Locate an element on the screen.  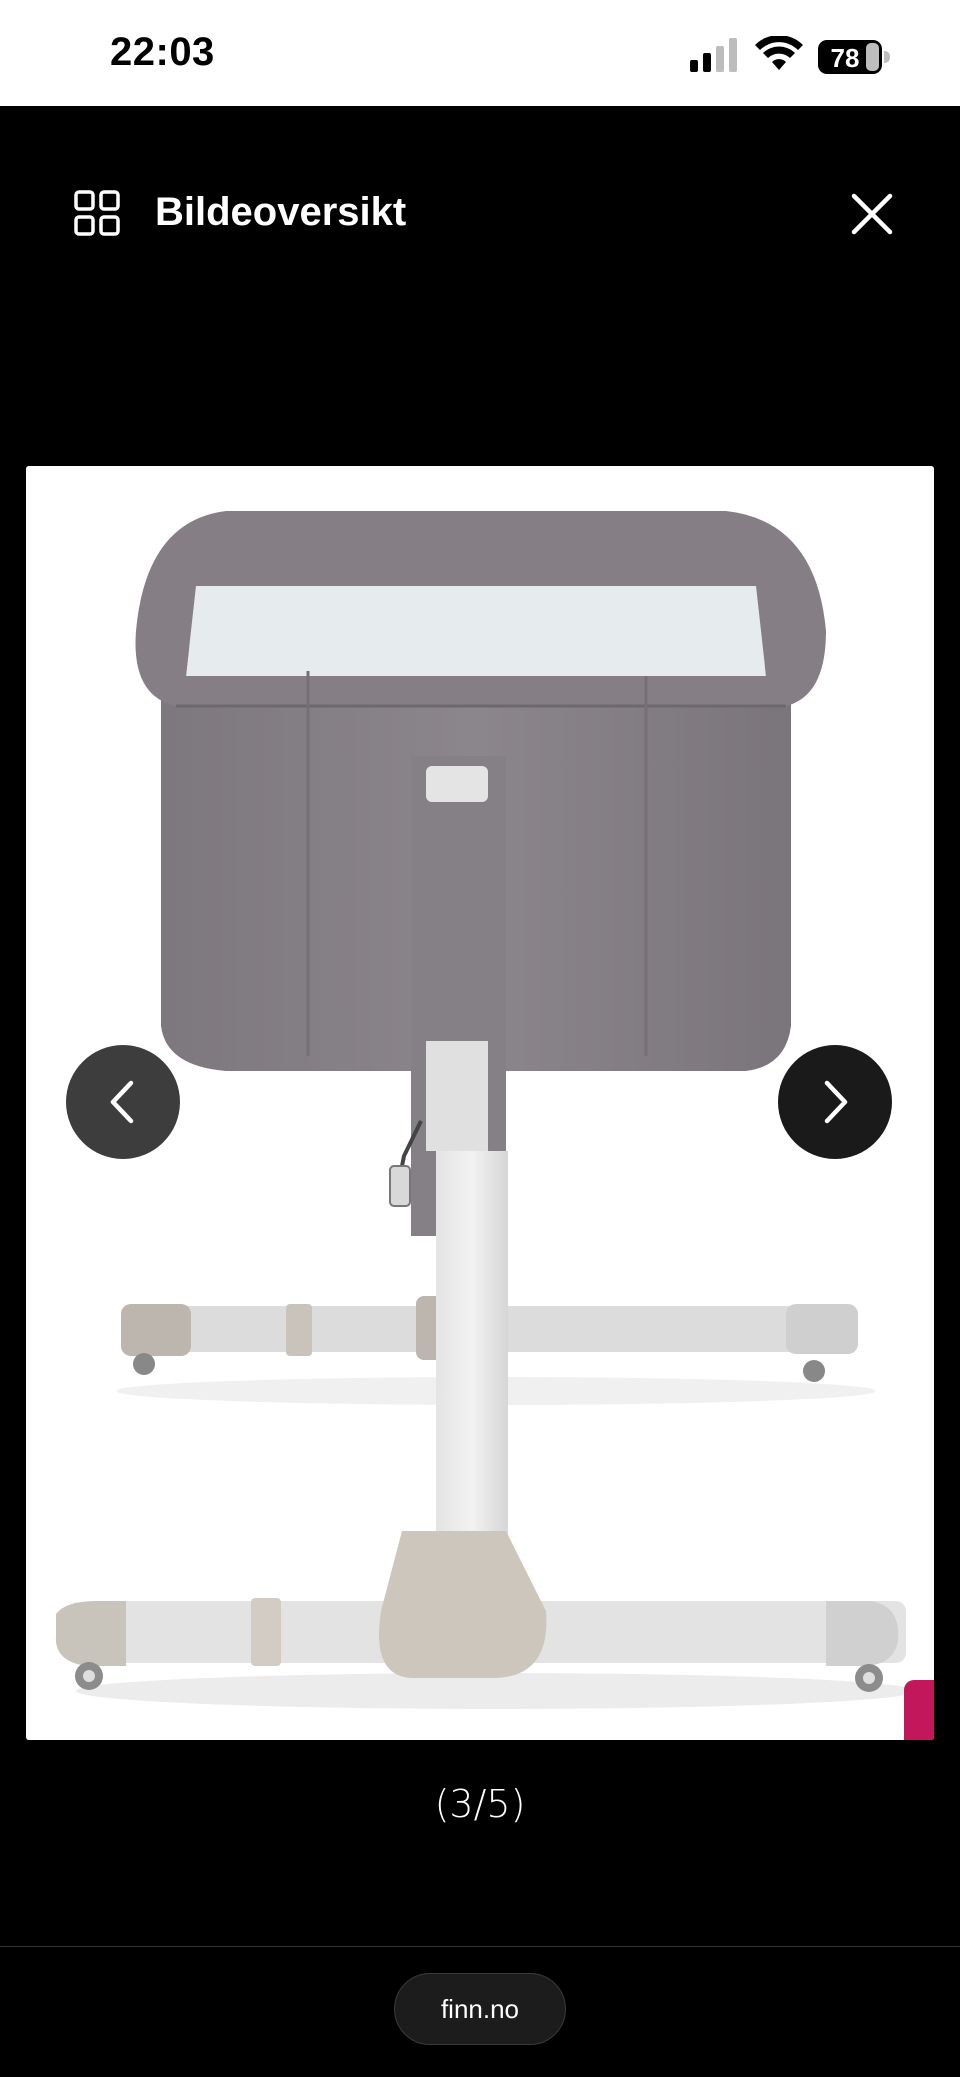
image-counter: (3/5) is located at coordinates (480, 1804).